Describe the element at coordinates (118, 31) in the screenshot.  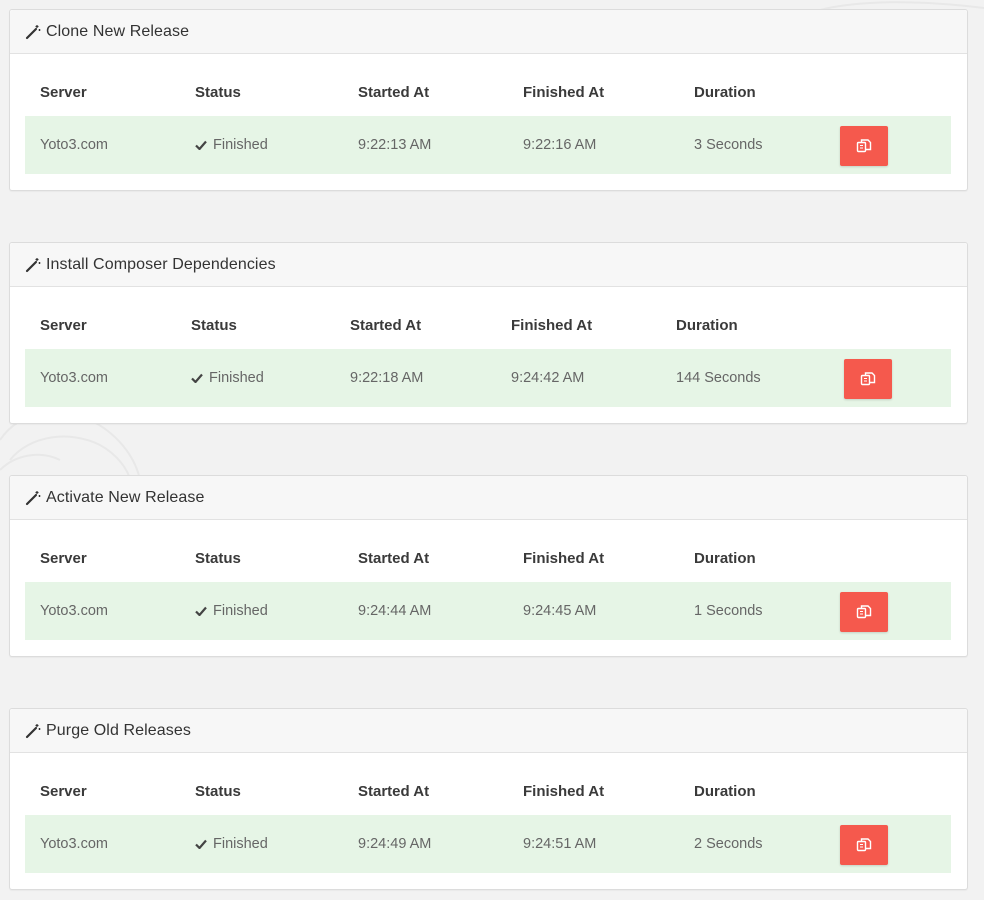
I see `panel-title: Clone New Release` at that location.